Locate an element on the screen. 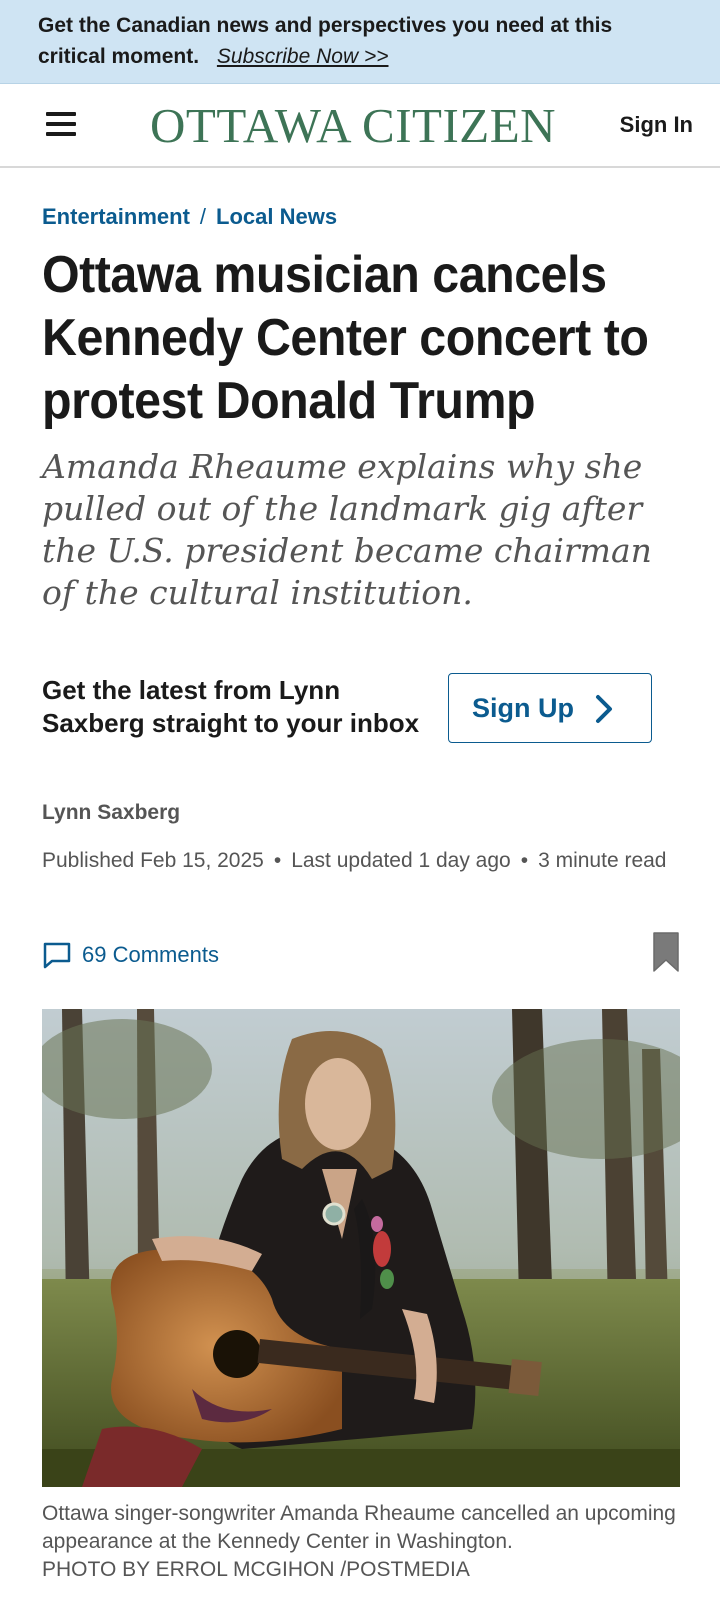 The width and height of the screenshot is (720, 1615). comment-bubble-icon is located at coordinates (57, 955).